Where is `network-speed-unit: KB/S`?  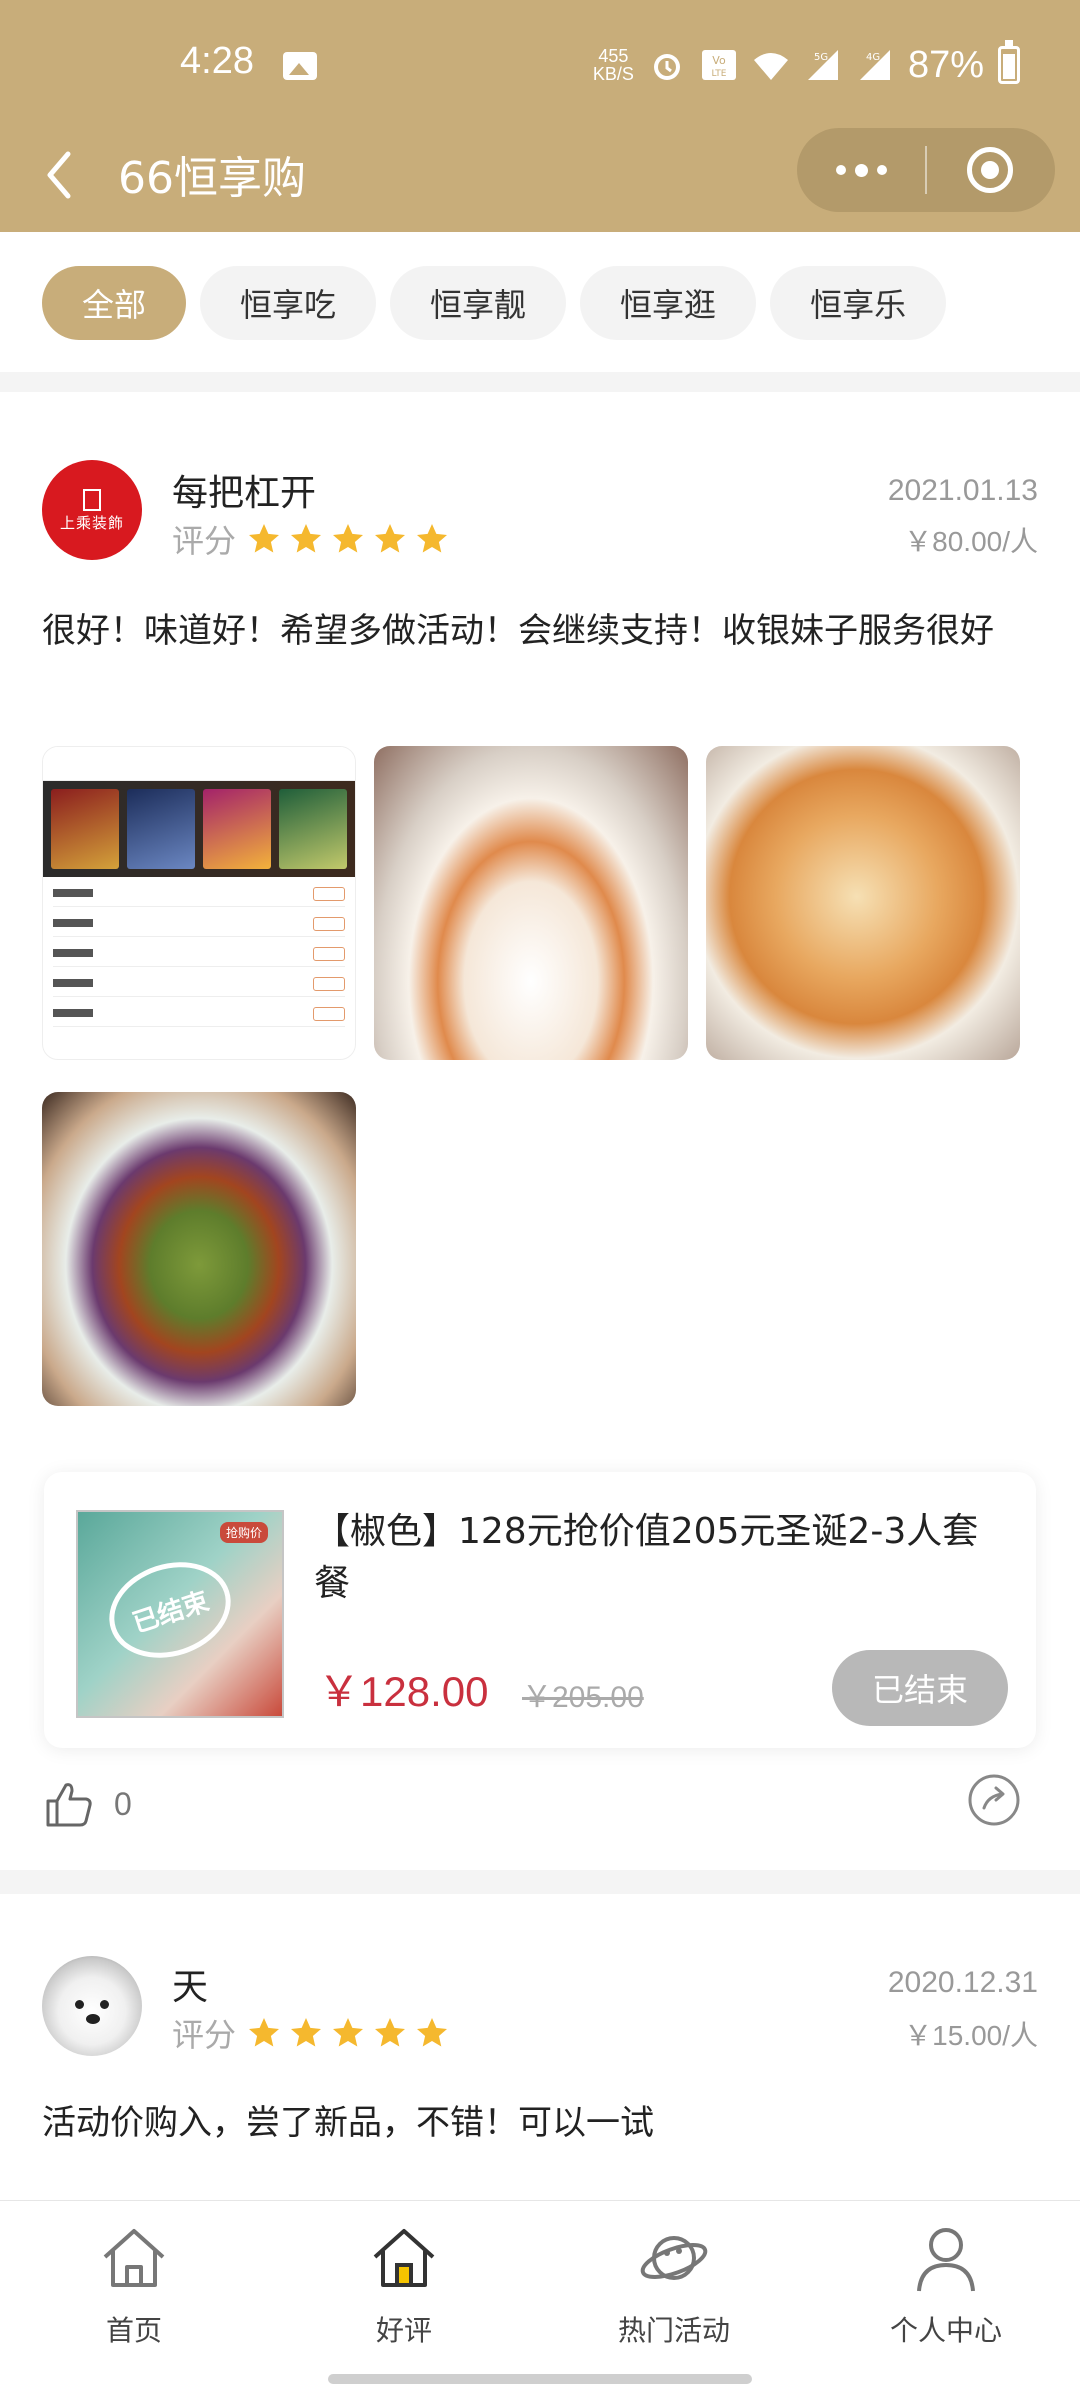 network-speed-unit: KB/S is located at coordinates (613, 74).